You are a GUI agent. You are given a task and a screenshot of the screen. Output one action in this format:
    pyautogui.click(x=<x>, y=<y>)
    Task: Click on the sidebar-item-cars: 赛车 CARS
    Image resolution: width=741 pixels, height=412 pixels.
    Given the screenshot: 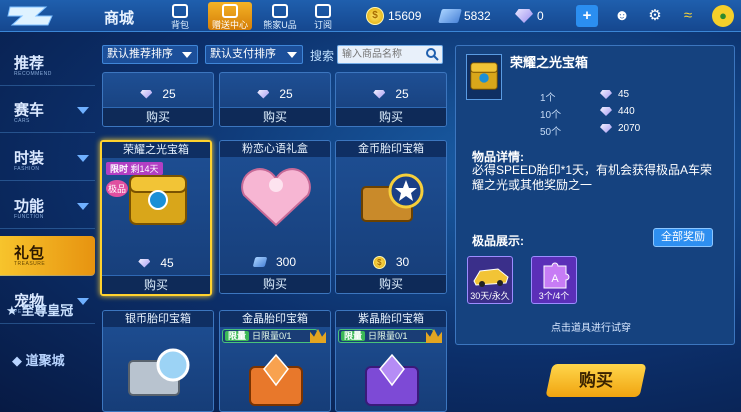 What is the action you would take?
    pyautogui.click(x=47, y=113)
    